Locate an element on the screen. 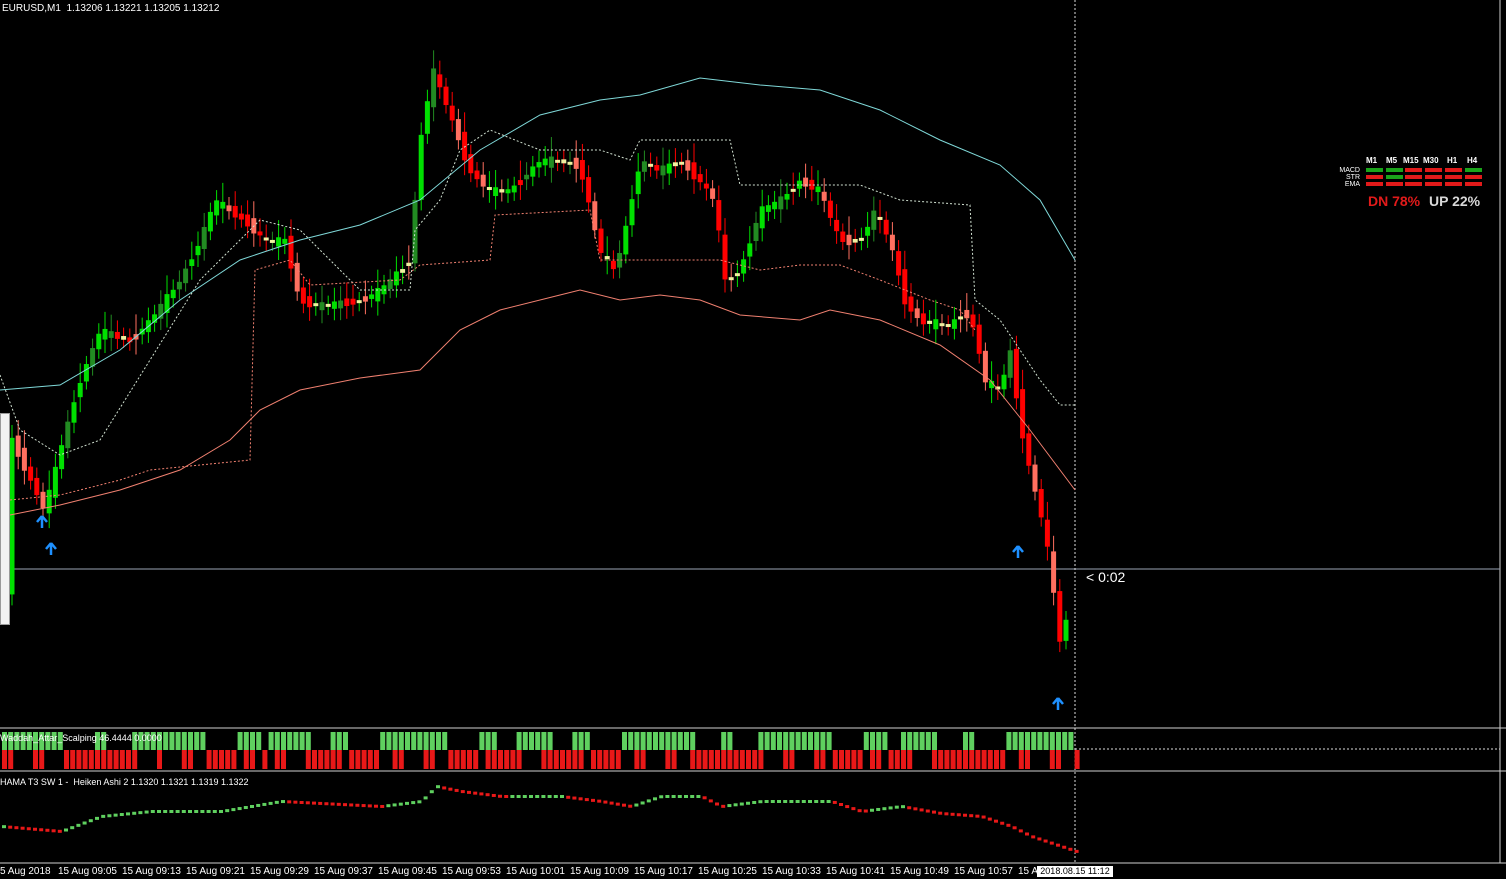 The width and height of the screenshot is (1506, 879). time-axis-label: 15 Aug 09:05 is located at coordinates (87, 871).